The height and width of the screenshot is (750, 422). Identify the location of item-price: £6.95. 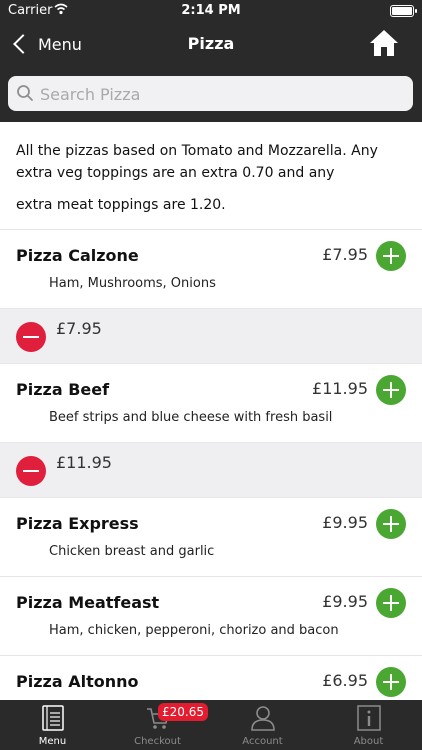
(345, 680).